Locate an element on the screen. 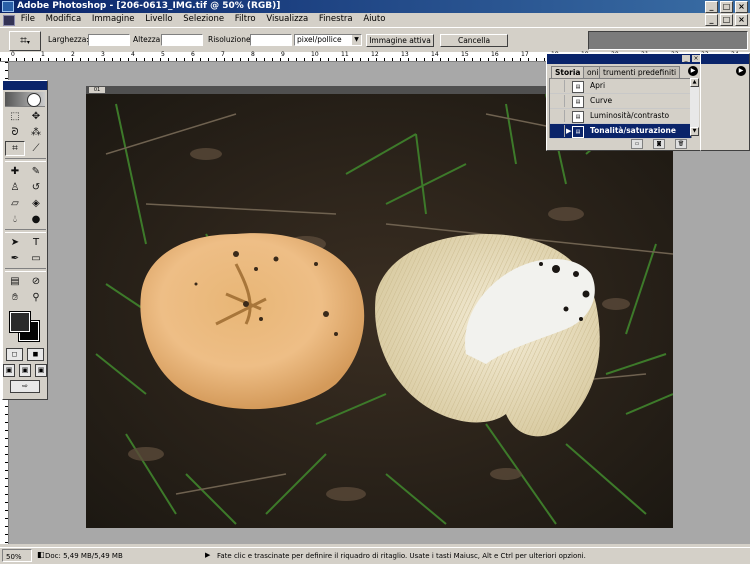 Image resolution: width=750 pixels, height=564 pixels. secondary-palette-title-bar is located at coordinates (725, 59).